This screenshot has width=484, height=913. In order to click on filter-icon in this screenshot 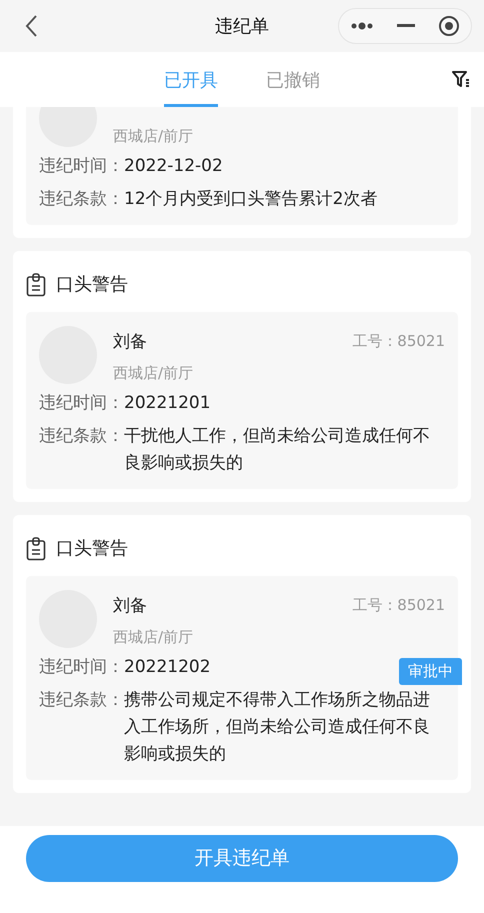, I will do `click(461, 79)`.